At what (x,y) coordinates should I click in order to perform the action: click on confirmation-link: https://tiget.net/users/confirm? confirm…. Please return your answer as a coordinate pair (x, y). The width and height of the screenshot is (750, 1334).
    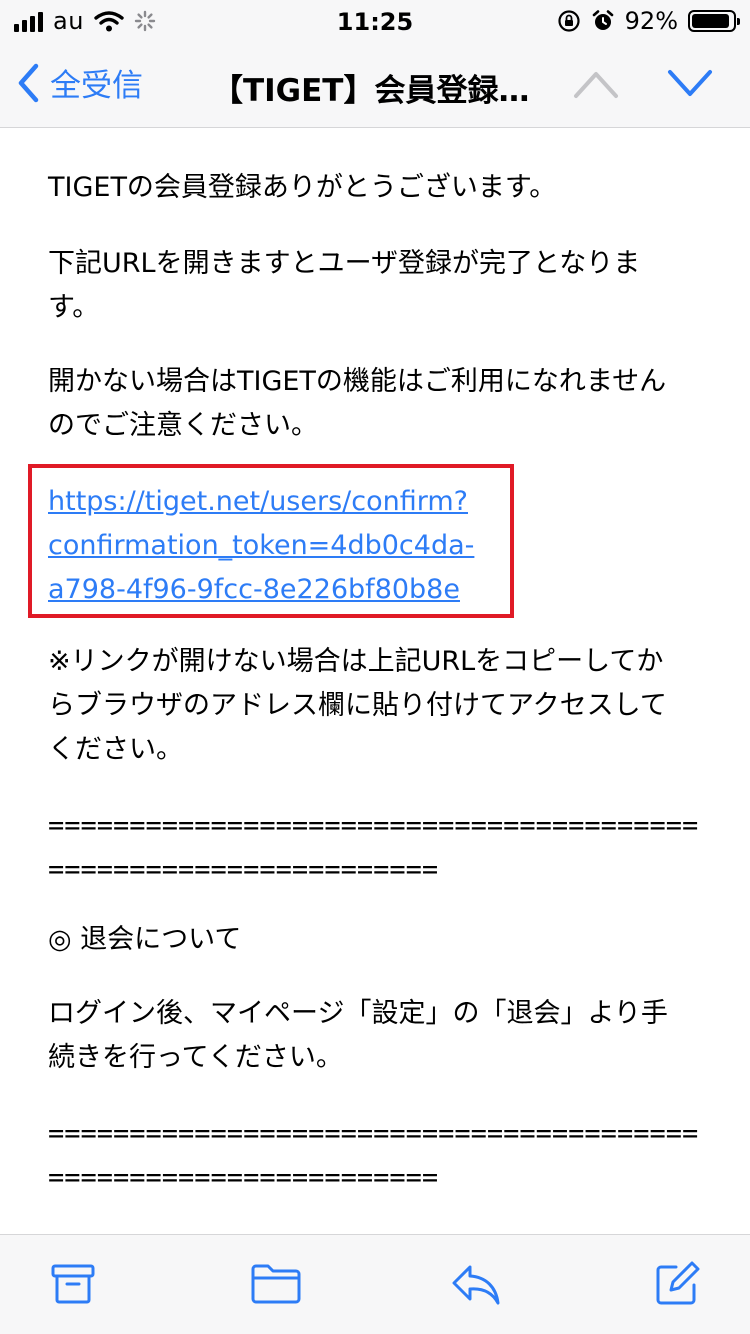
    Looking at the image, I should click on (278, 546).